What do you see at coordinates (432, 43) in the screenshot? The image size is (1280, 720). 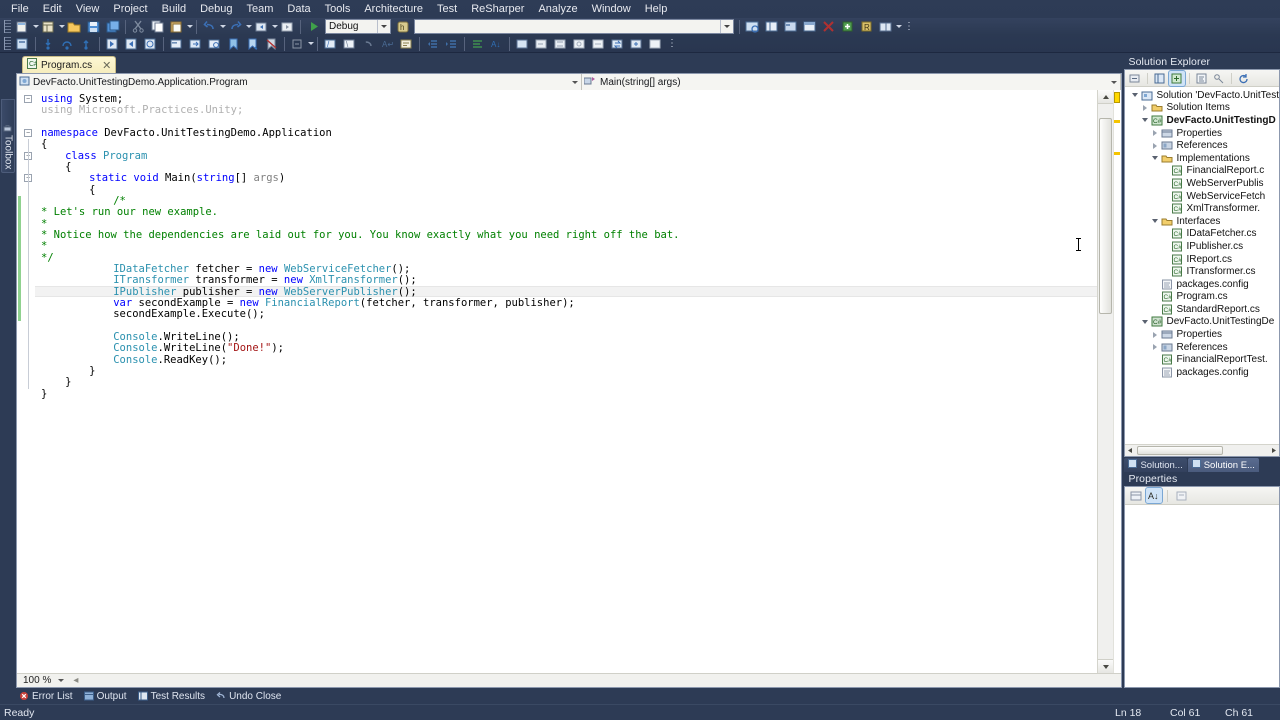 I see `decrease-indent-icon` at bounding box center [432, 43].